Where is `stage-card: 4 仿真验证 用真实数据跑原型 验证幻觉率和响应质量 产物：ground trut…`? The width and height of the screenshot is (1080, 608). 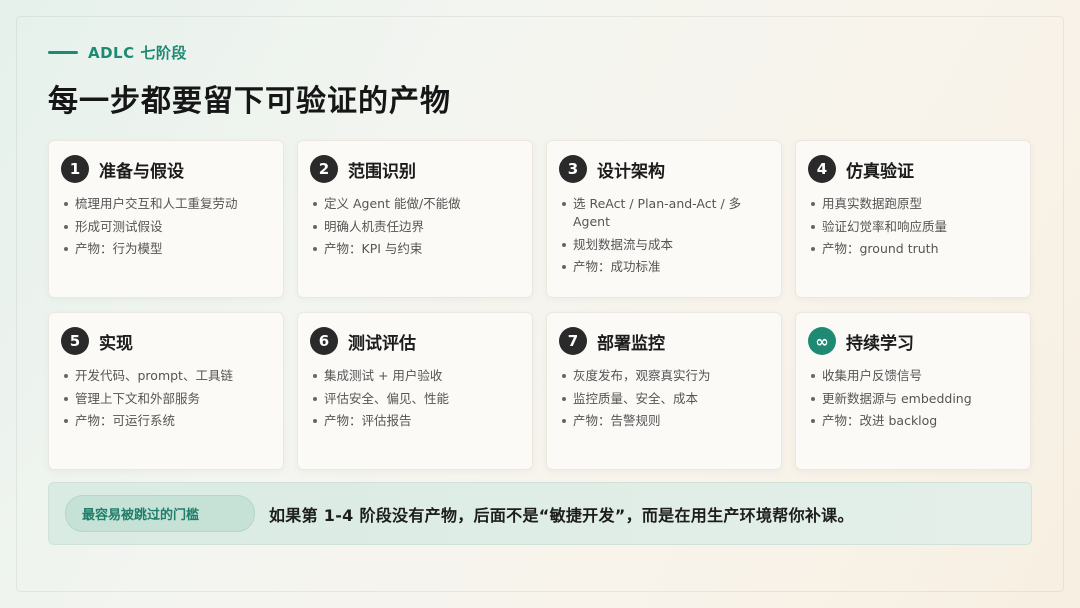 stage-card: 4 仿真验证 用真实数据跑原型 验证幻觉率和响应质量 产物：ground trut… is located at coordinates (913, 219).